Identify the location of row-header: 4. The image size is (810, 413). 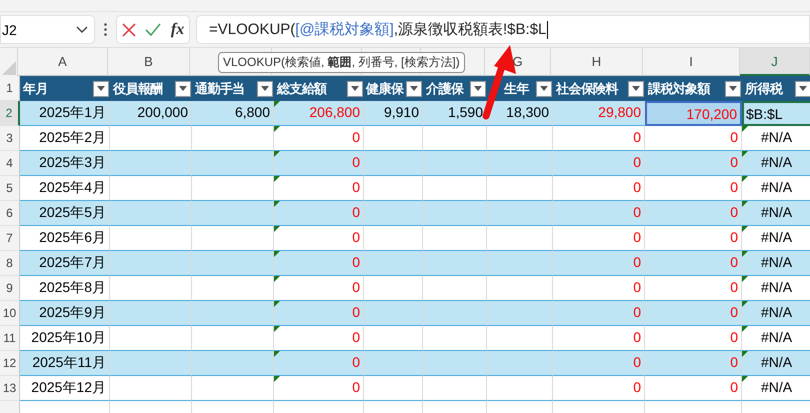
(10, 163).